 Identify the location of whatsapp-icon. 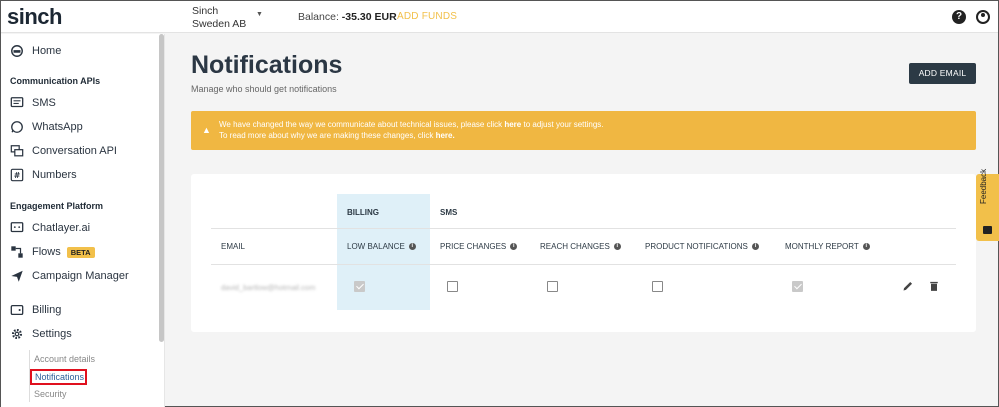
(17, 127).